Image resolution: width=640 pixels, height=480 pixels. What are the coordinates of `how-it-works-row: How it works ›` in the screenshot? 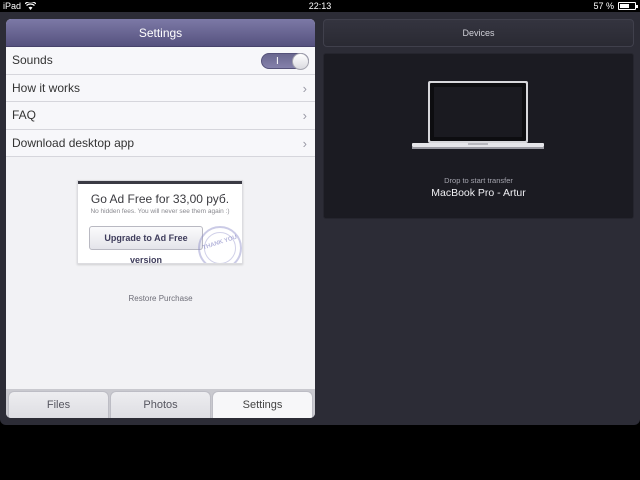 It's located at (160, 88).